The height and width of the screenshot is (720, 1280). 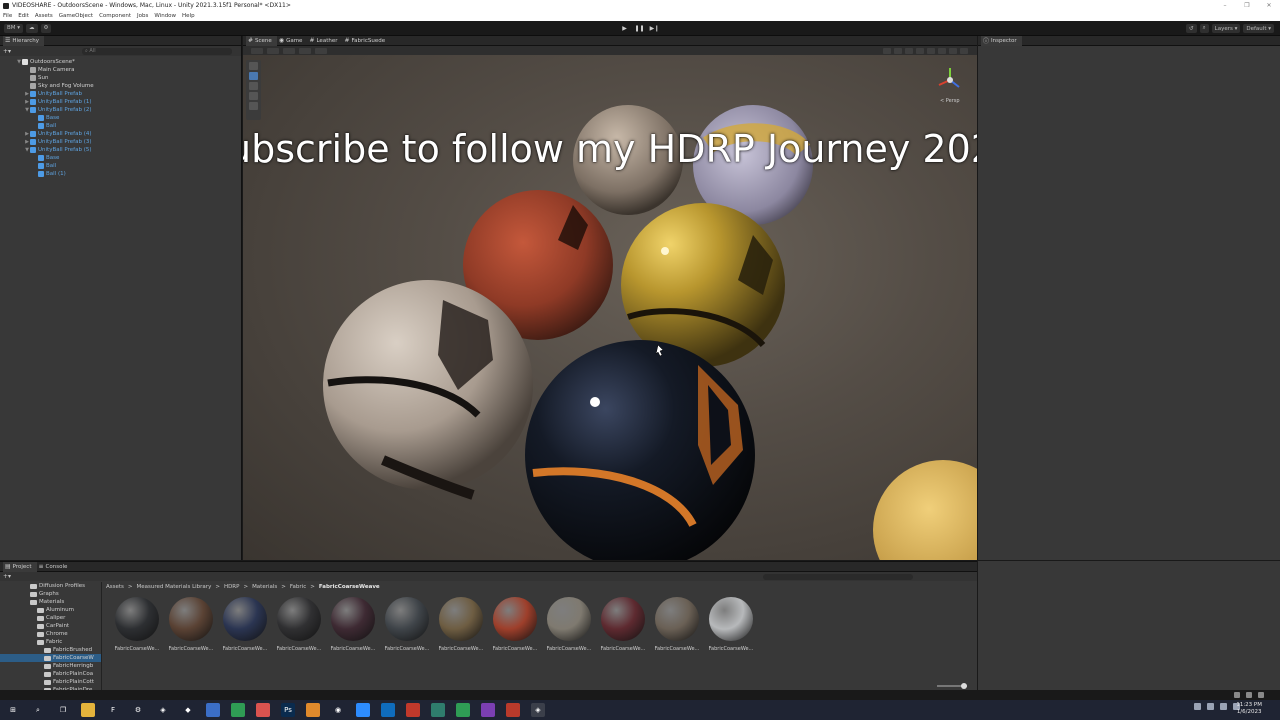 I want to click on increment-dropdown, so click(x=321, y=50).